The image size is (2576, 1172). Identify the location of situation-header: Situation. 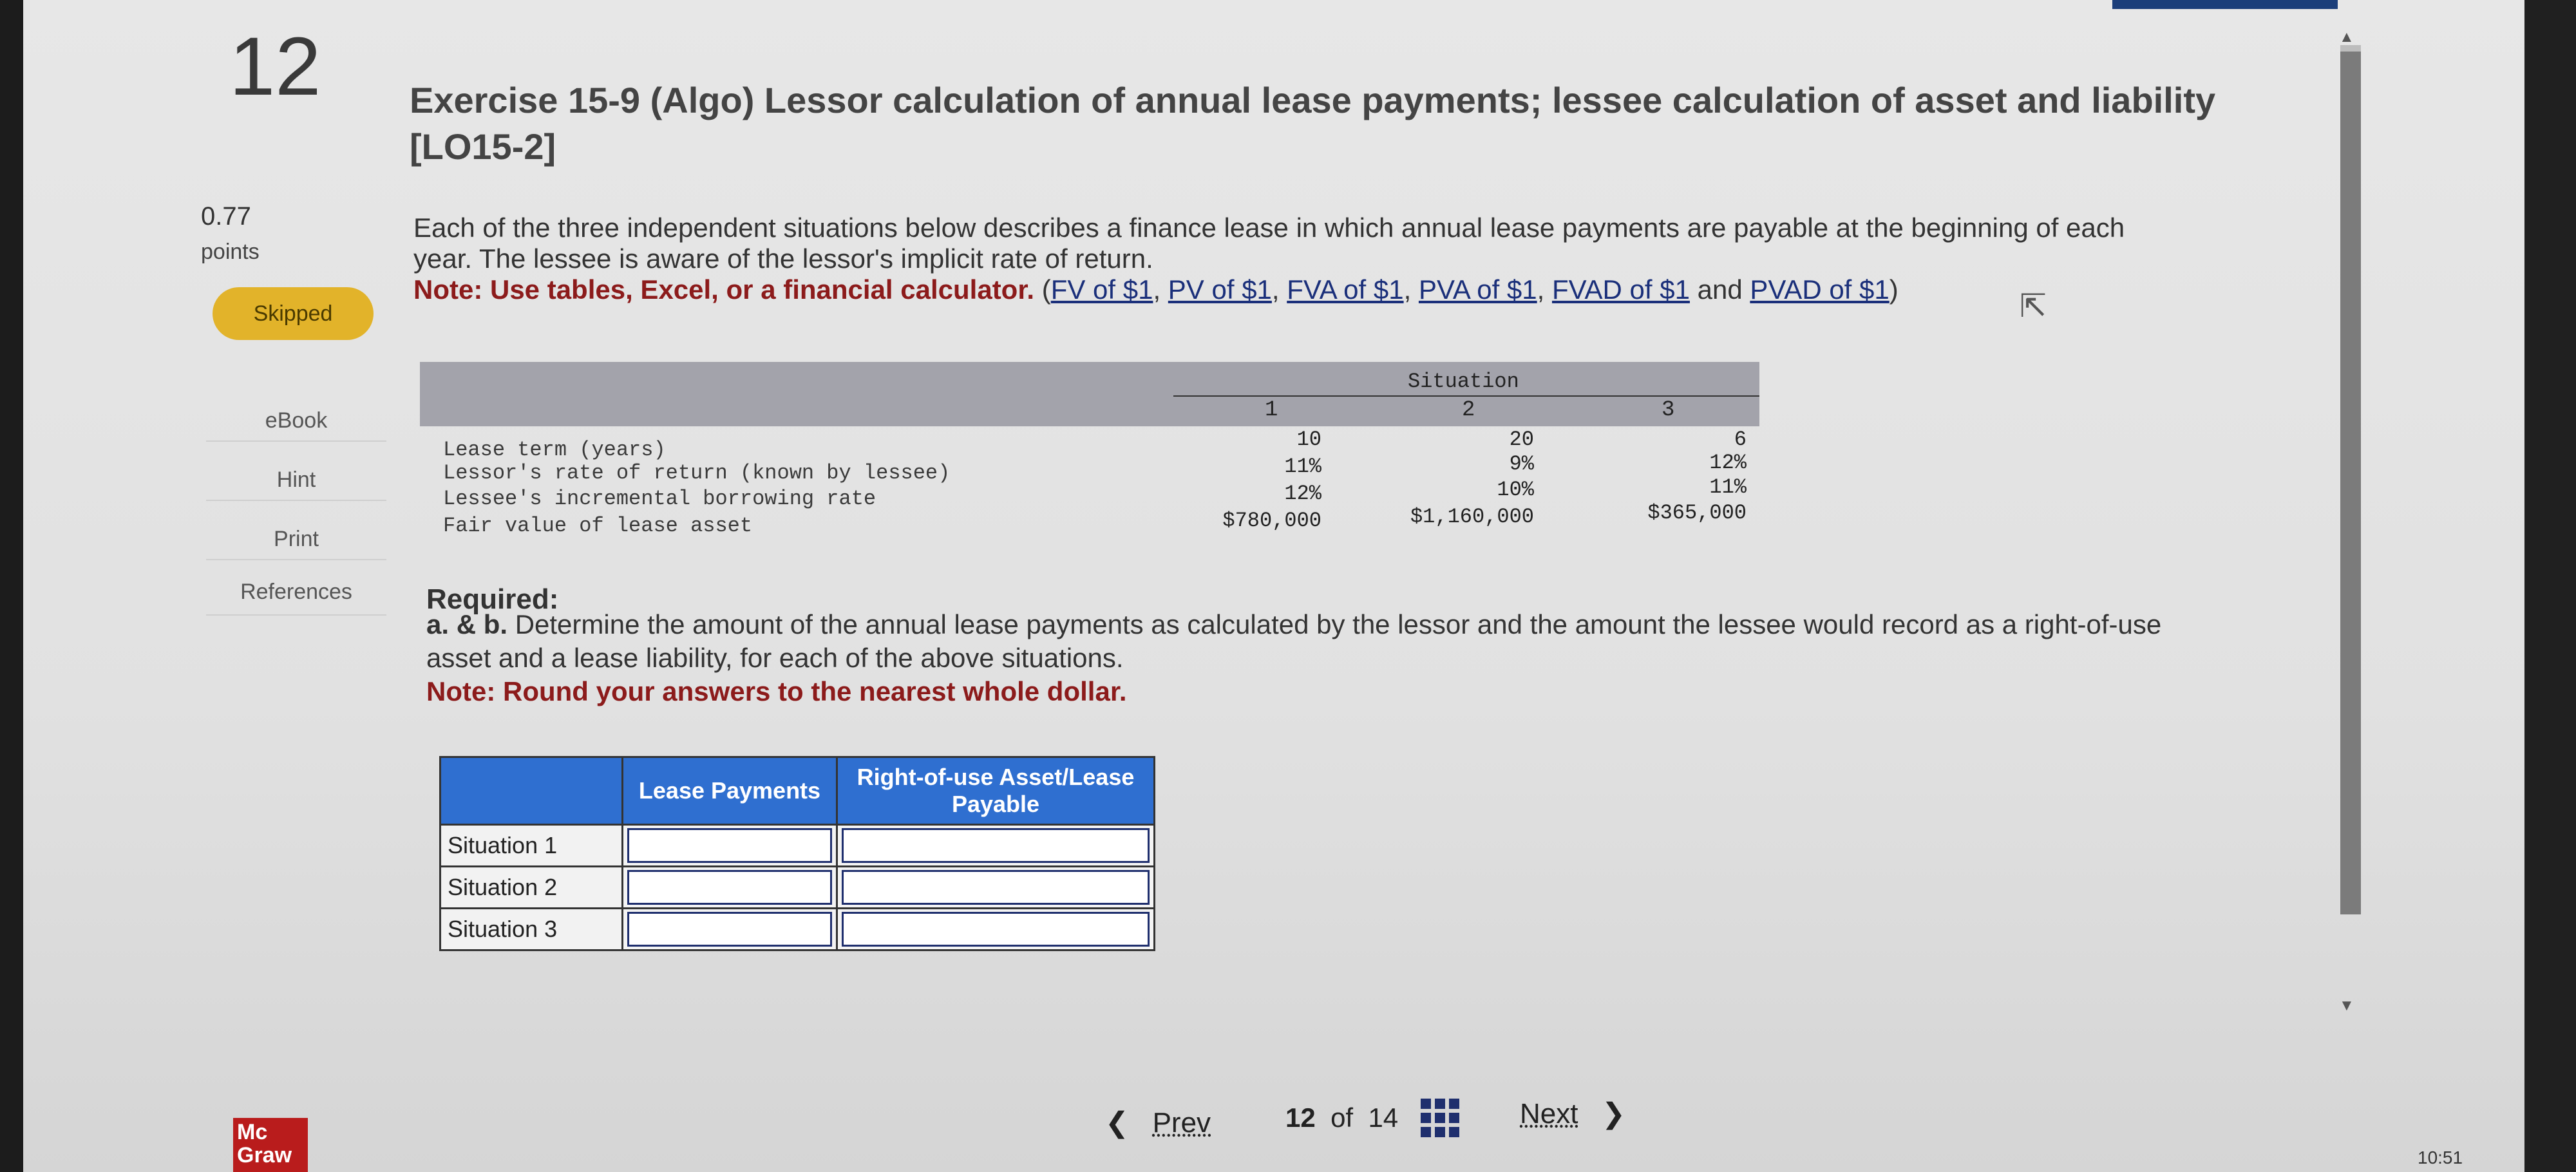
(1463, 381).